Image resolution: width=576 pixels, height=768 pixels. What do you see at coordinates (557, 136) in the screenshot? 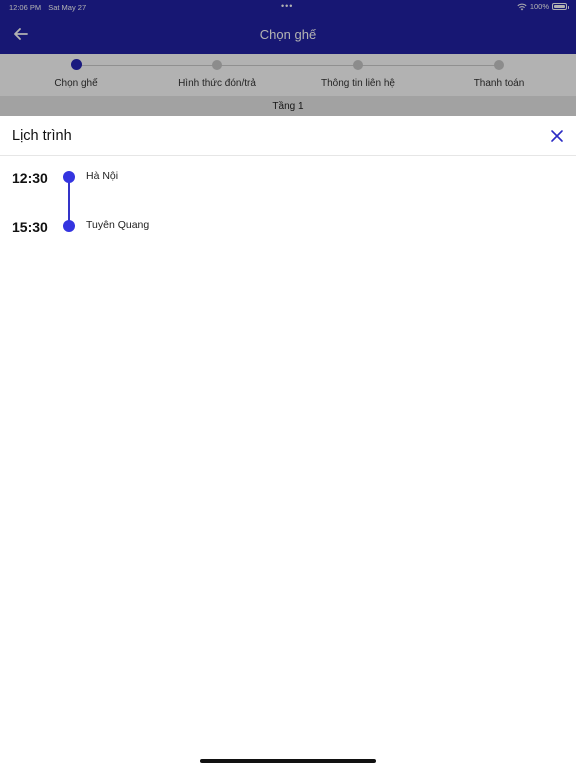
I see `close-icon` at bounding box center [557, 136].